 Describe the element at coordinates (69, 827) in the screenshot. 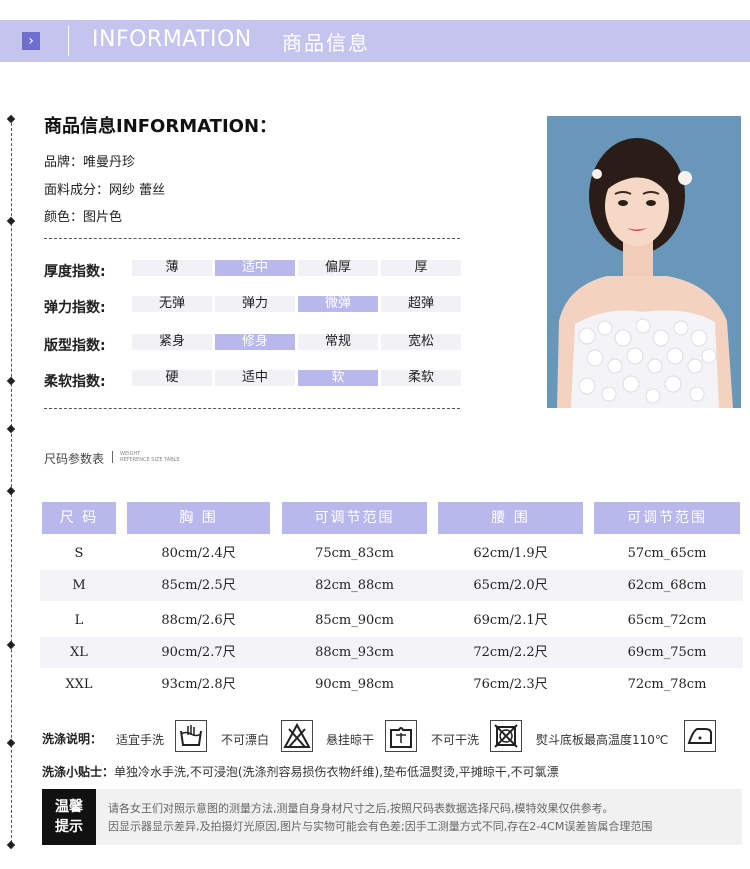

I see `notice-badge-line: 提示` at that location.